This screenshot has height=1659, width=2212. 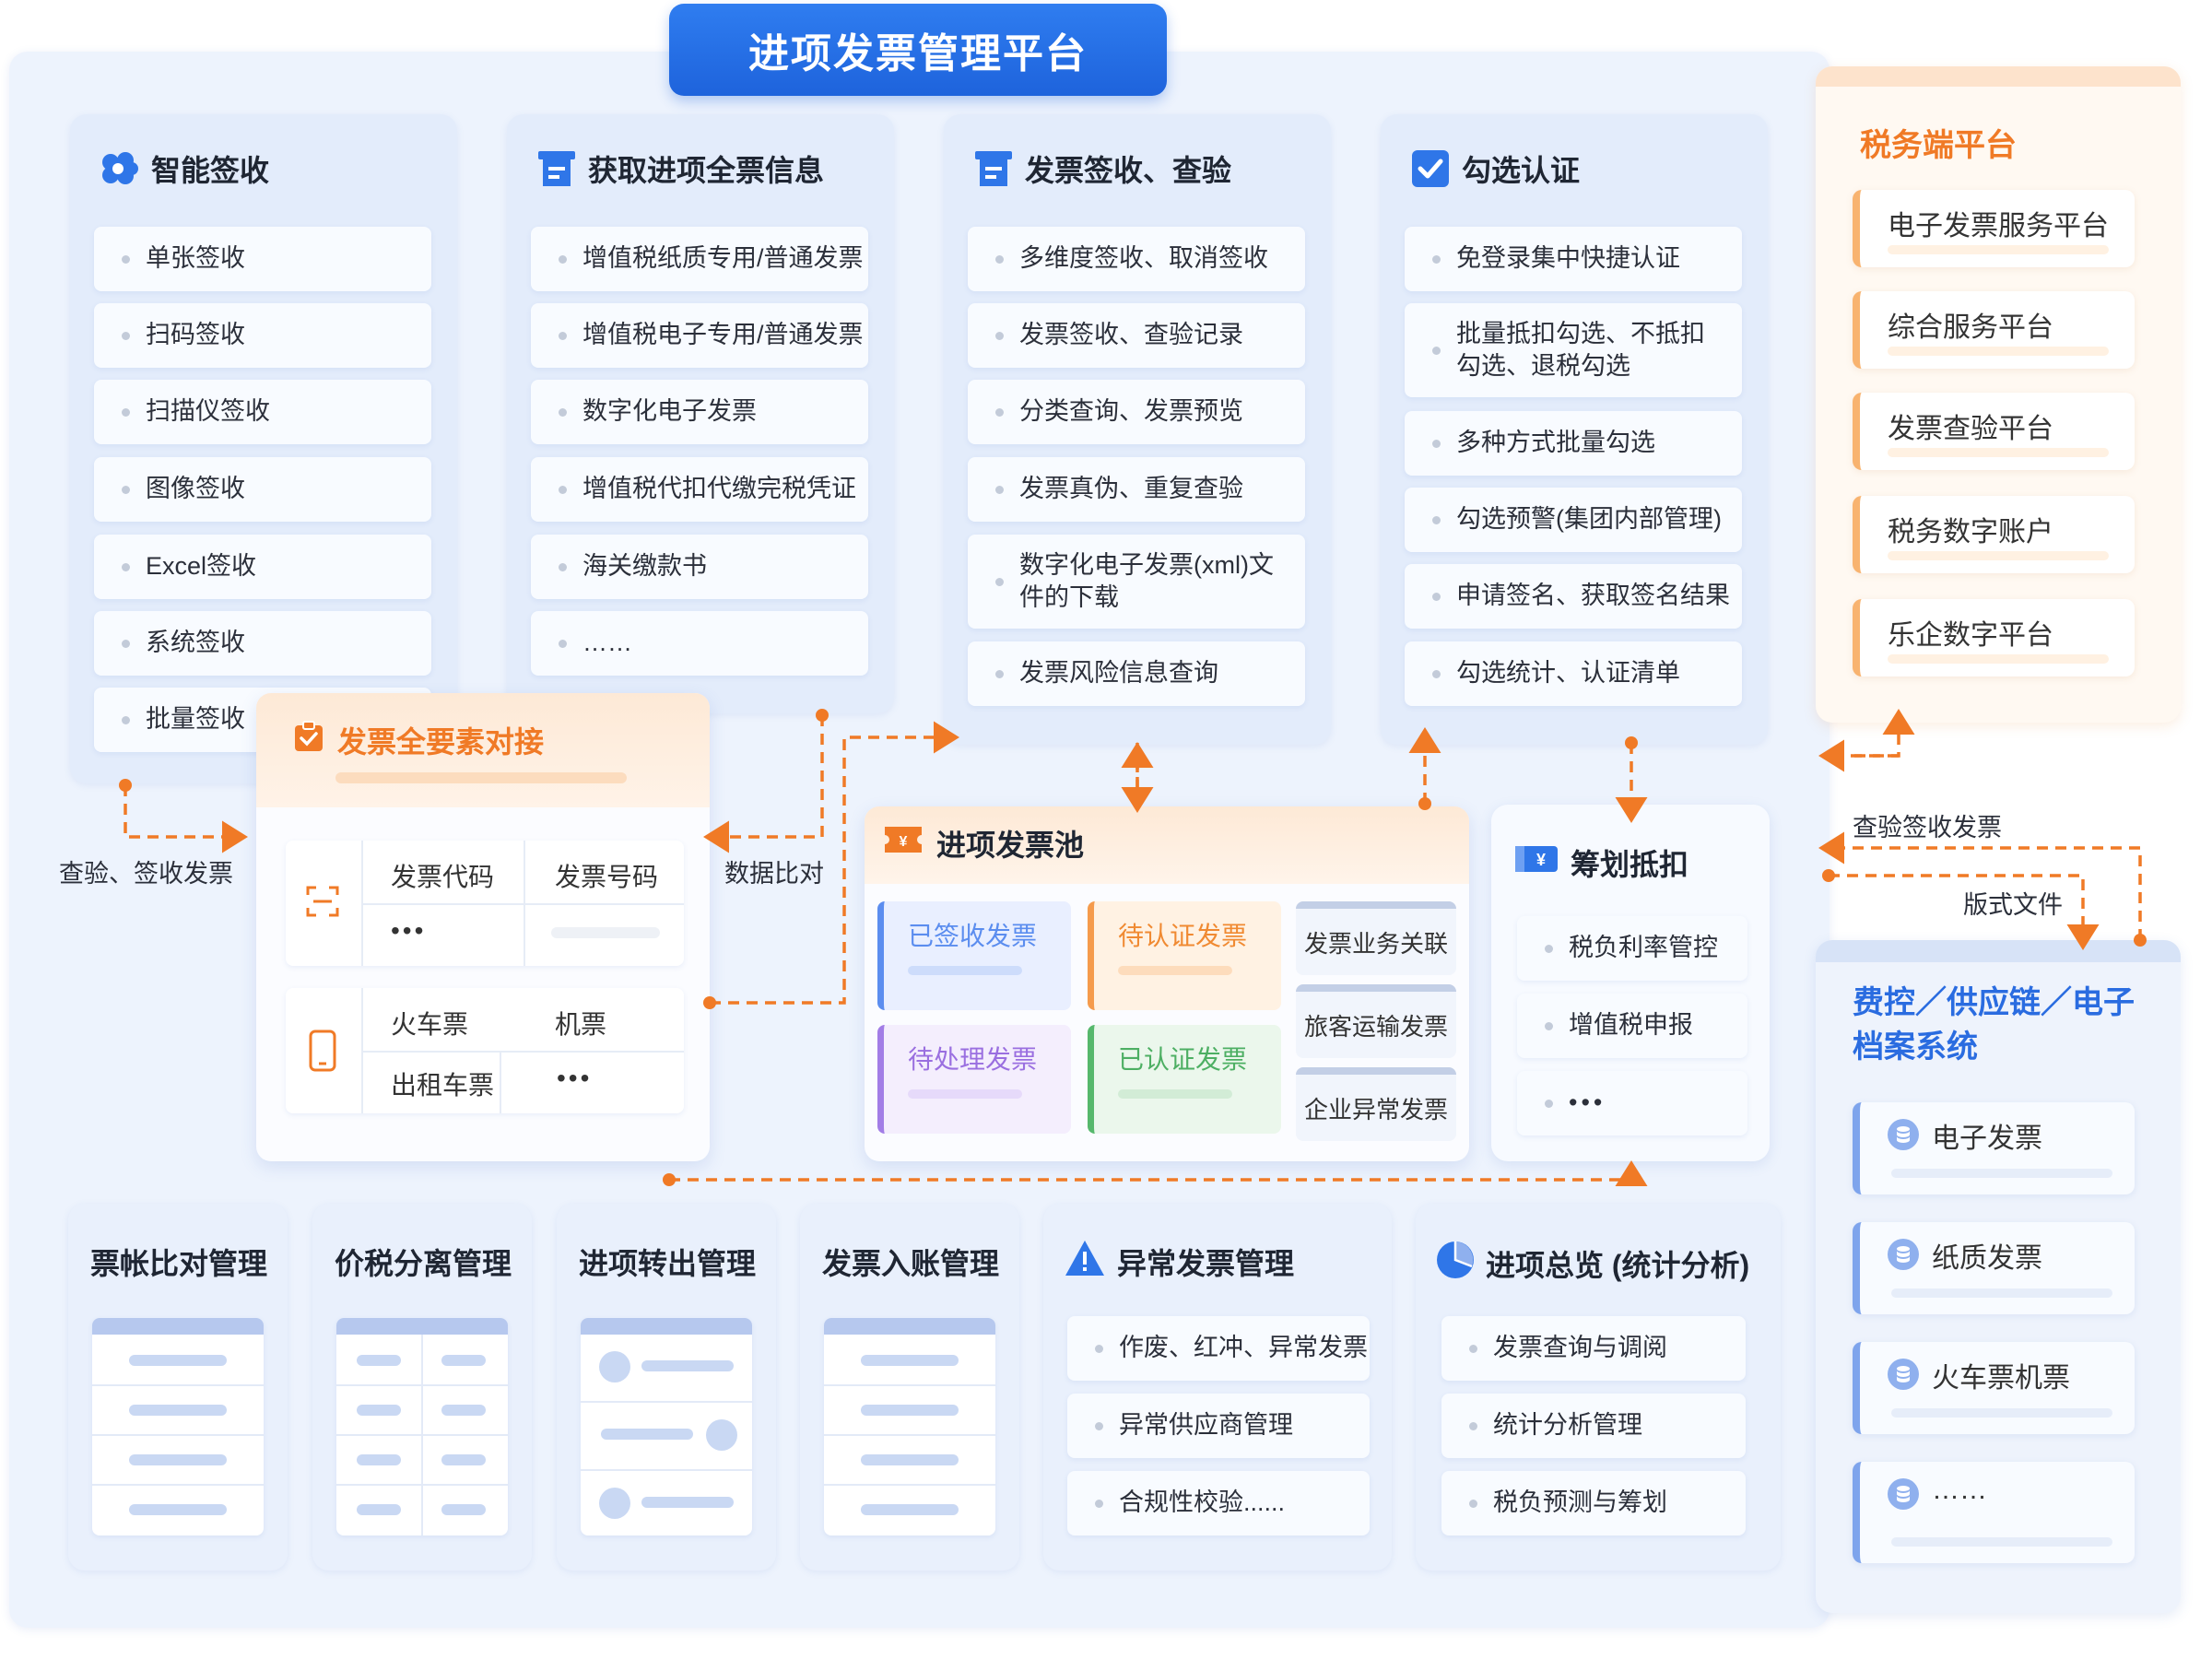 I want to click on check-auth-item: 批量抵扣勾选、不抵扣勾选、退税勾选, so click(x=1573, y=350).